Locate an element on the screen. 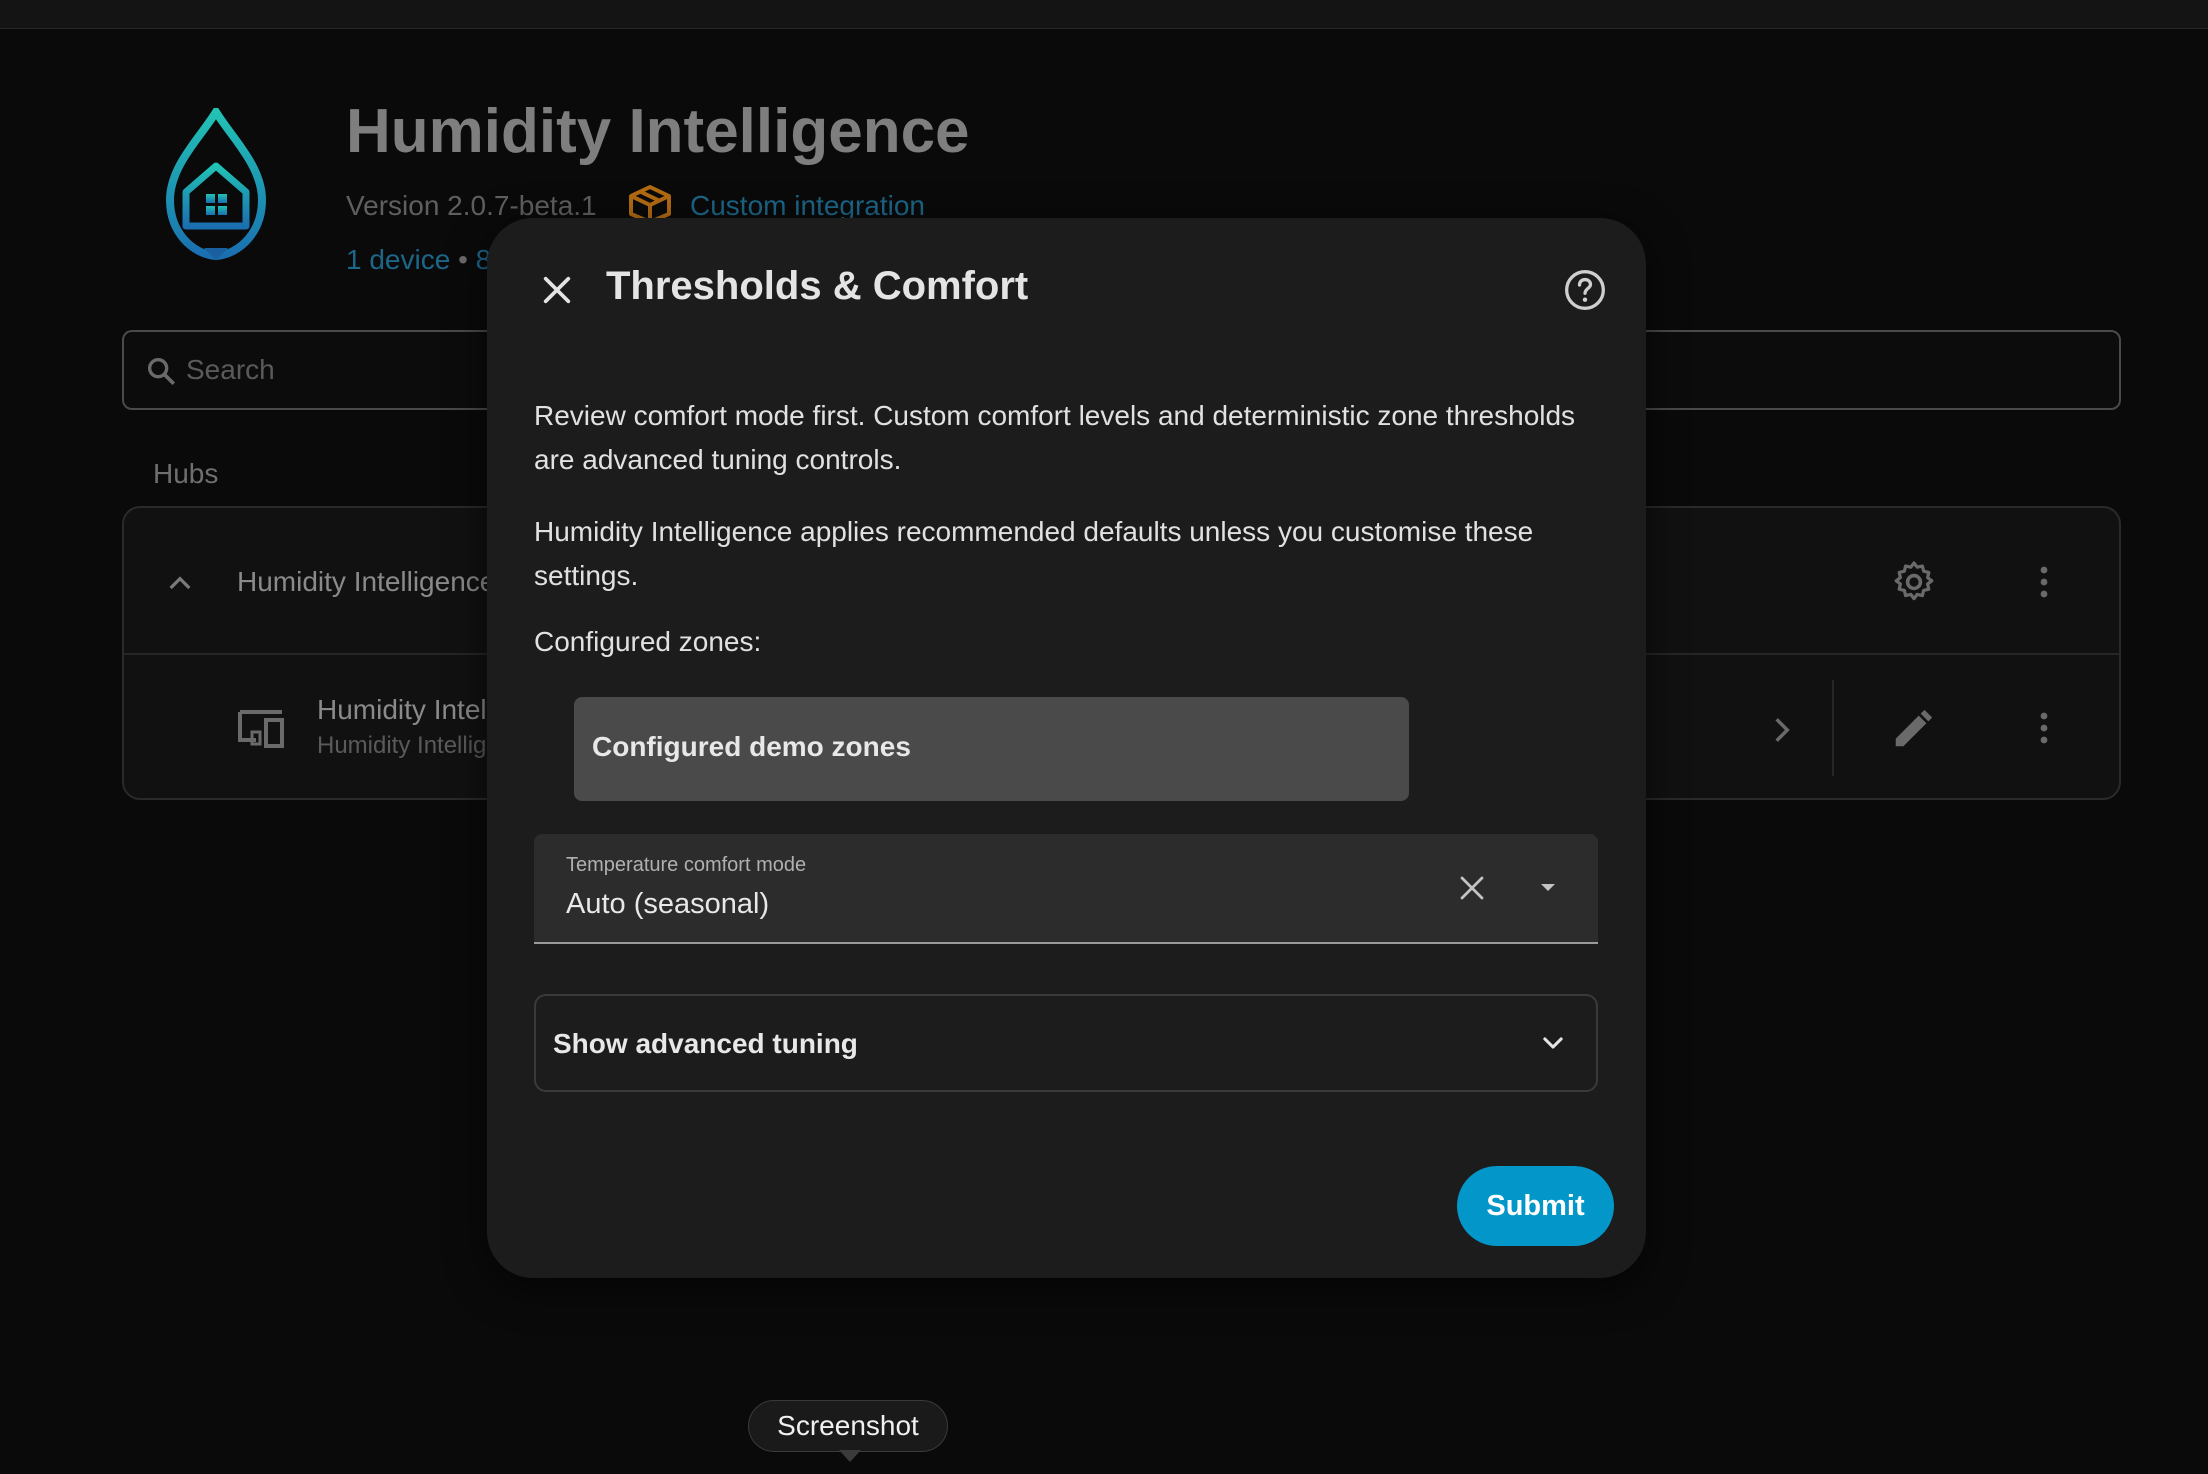 This screenshot has height=1474, width=2208. advanced-tuning-expander: Show advanced tuning is located at coordinates (1066, 1043).